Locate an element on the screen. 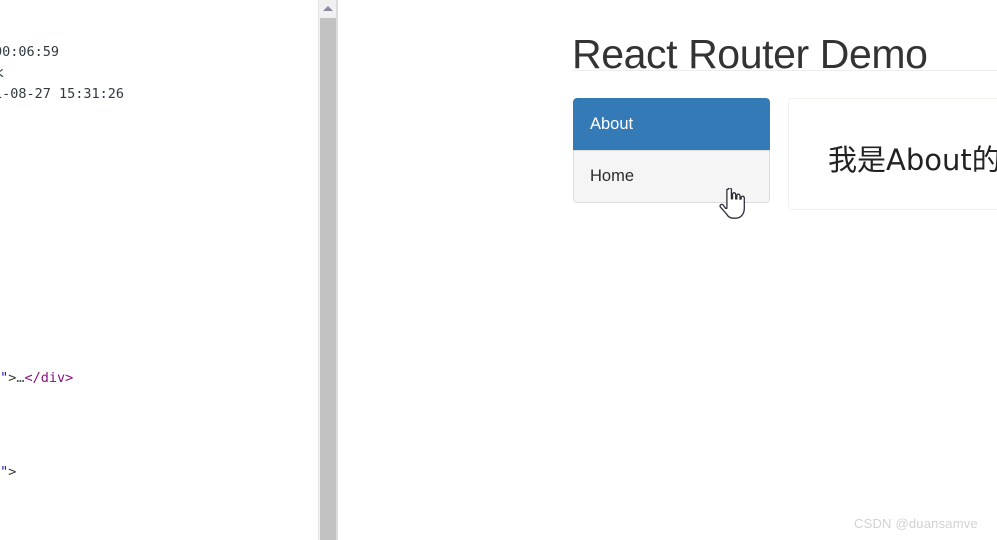 The width and height of the screenshot is (997, 540). csdn-watermark: CSDN @duansamve is located at coordinates (916, 523).